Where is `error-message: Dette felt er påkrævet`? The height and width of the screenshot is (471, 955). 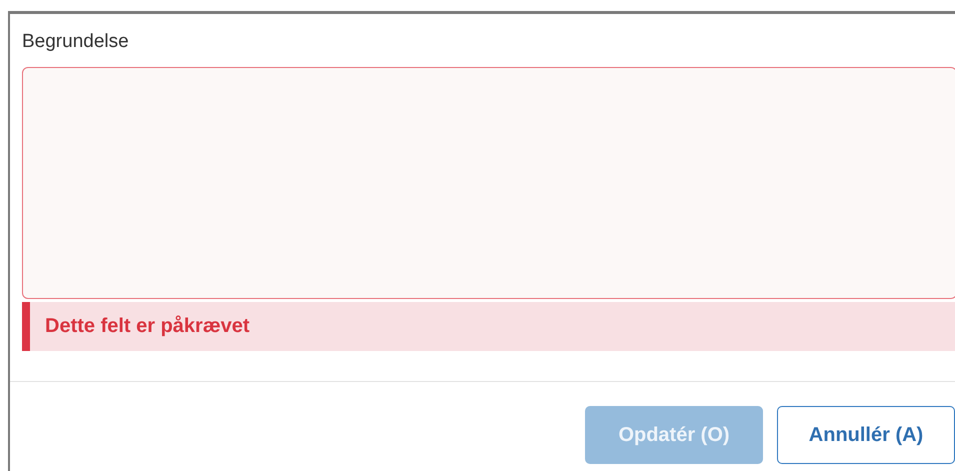
error-message: Dette felt er påkrævet is located at coordinates (488, 326).